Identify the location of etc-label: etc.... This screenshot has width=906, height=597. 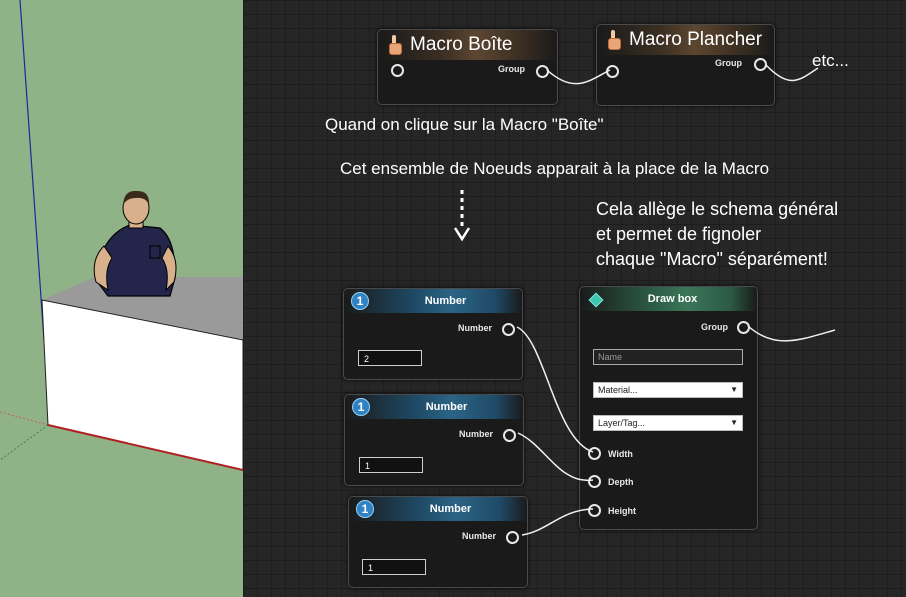
(830, 60).